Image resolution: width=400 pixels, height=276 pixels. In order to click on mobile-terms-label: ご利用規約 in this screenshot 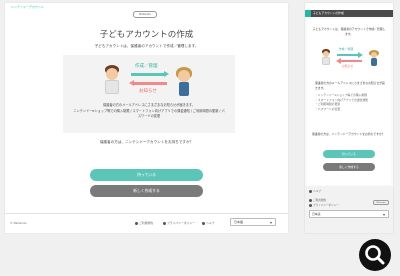, I will do `click(319, 200)`.